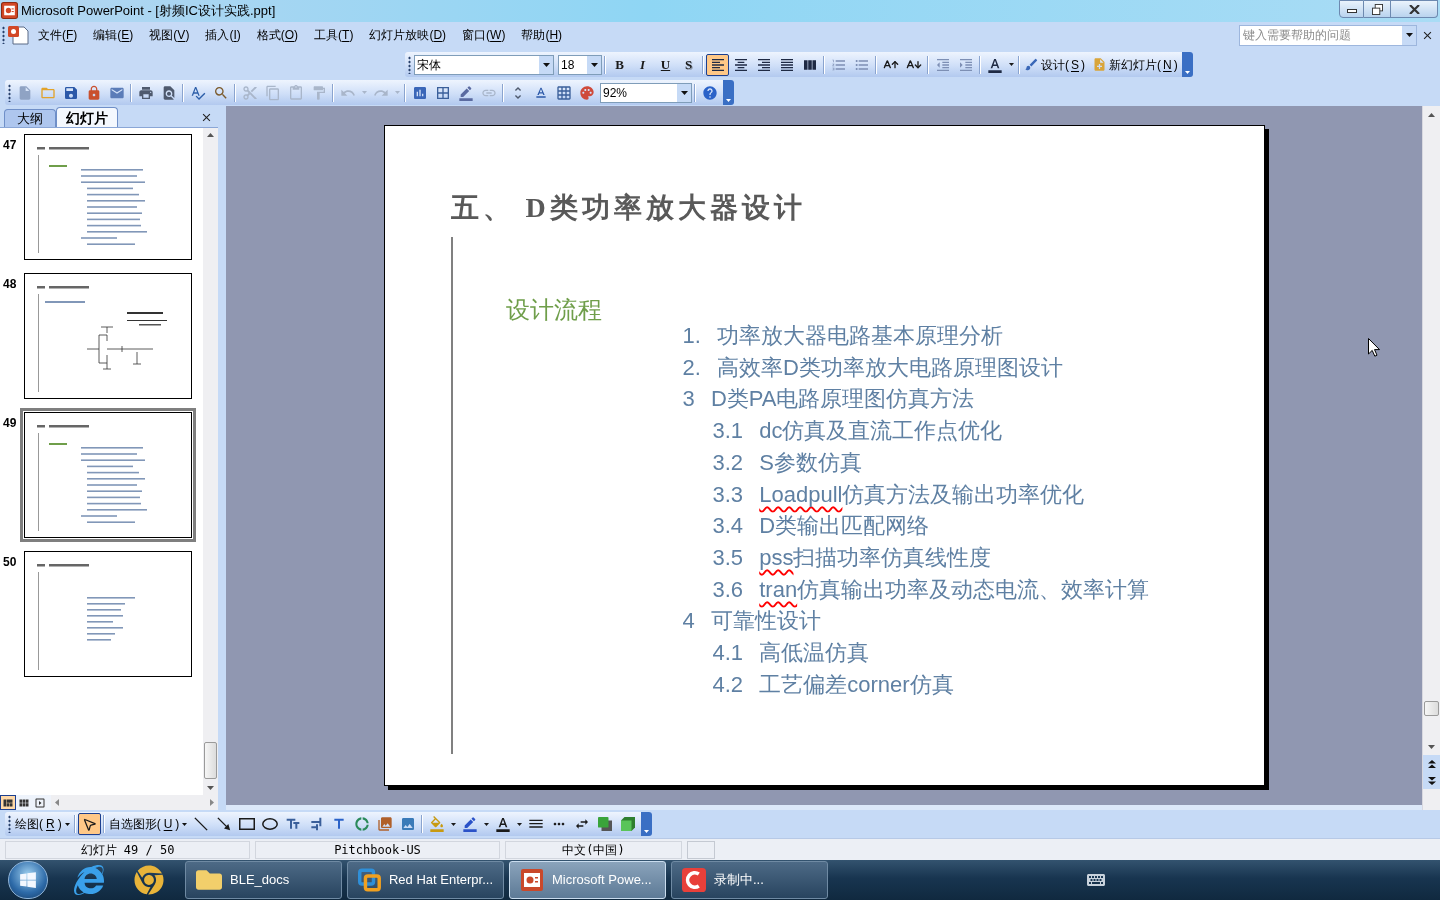 The width and height of the screenshot is (1440, 900). What do you see at coordinates (786, 64) in the screenshot?
I see `align-justify-icon` at bounding box center [786, 64].